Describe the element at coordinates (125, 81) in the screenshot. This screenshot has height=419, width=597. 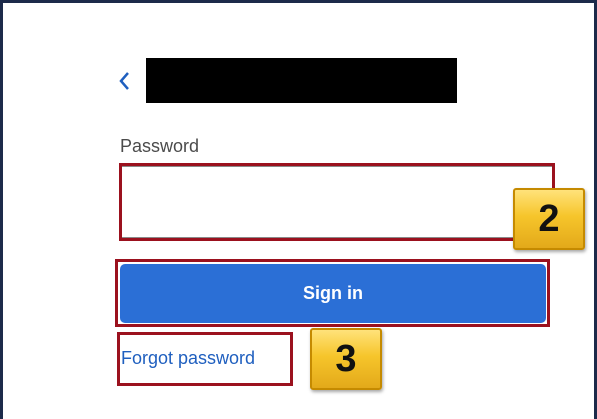
I see `chevron-left-icon` at that location.